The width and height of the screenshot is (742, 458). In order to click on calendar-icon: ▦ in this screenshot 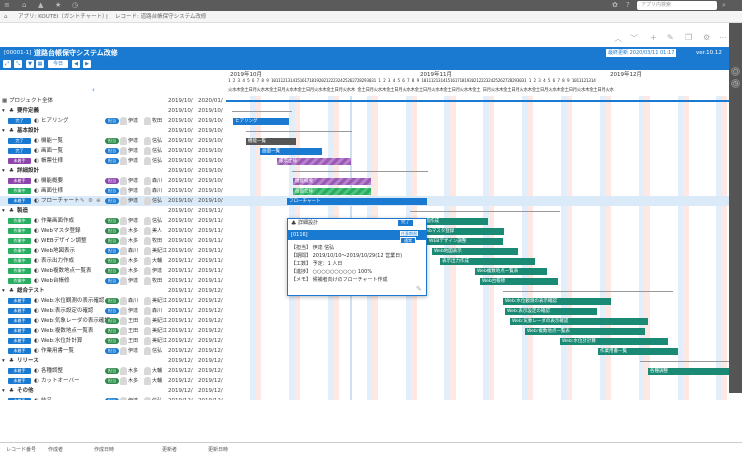, I will do `click(40, 64)`.